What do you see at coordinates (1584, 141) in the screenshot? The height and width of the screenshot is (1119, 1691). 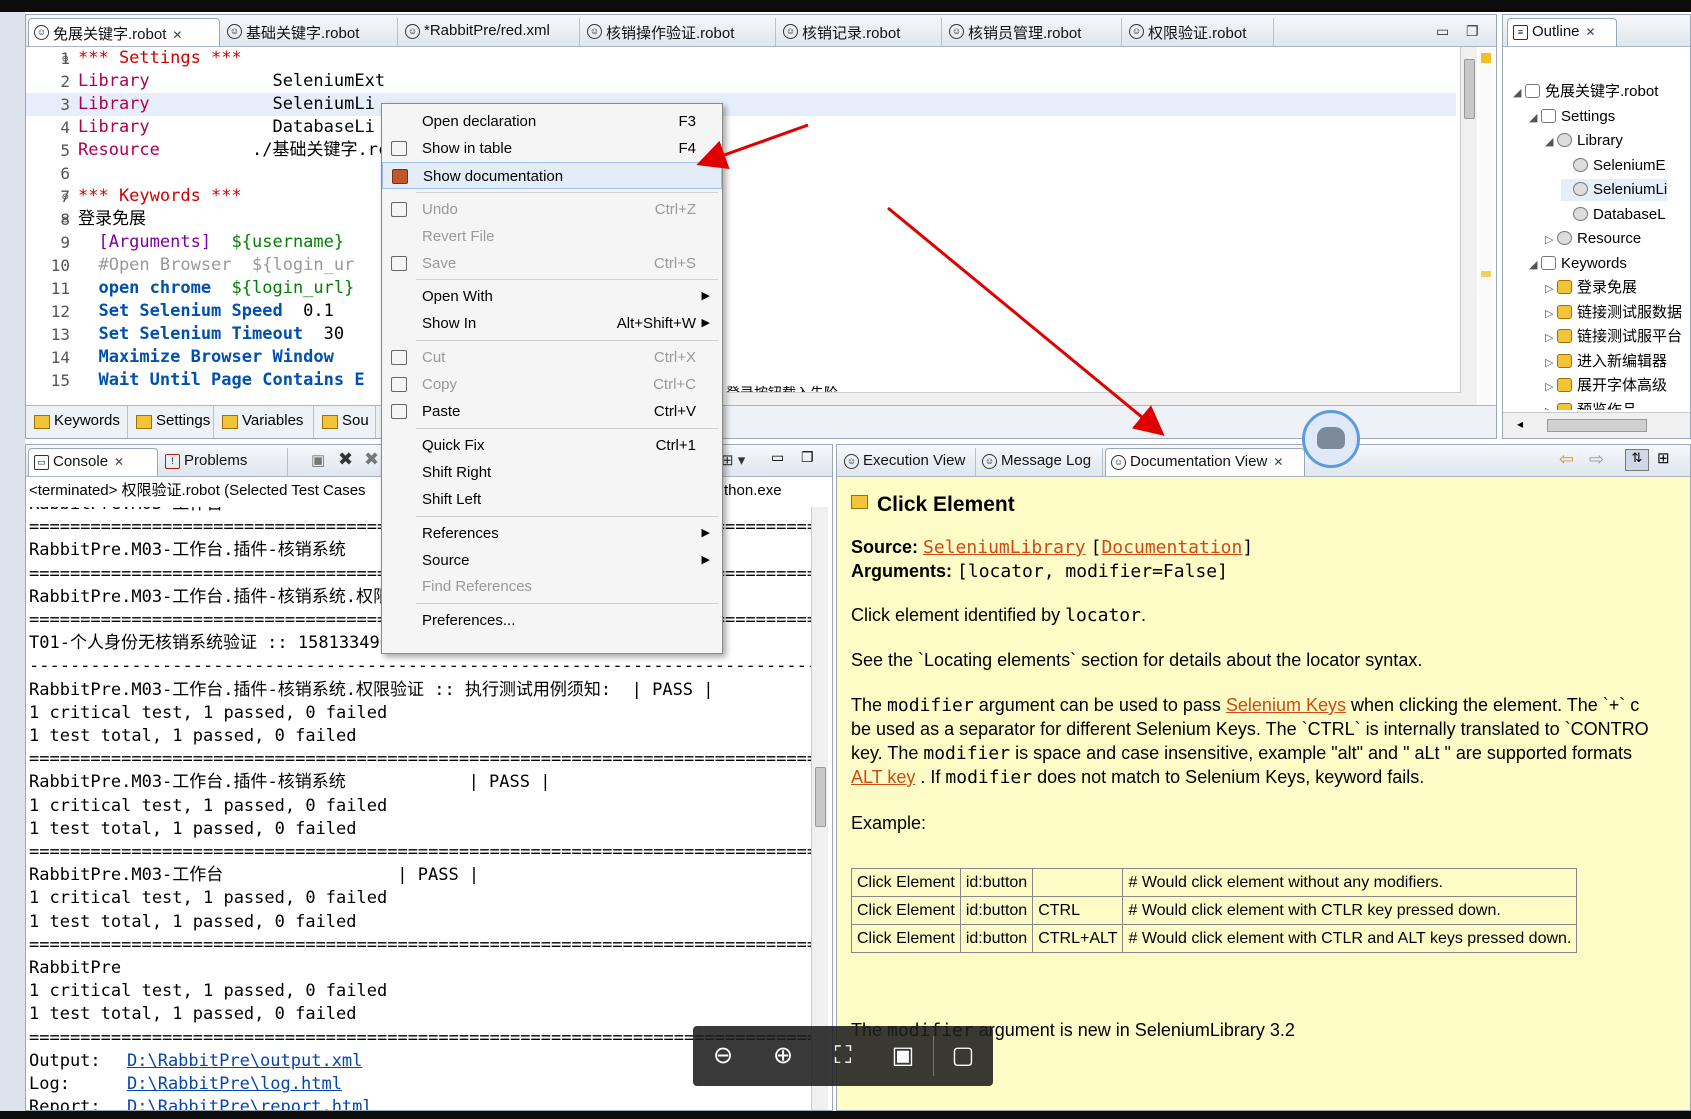 I see `outline-node: ◢ Library` at bounding box center [1584, 141].